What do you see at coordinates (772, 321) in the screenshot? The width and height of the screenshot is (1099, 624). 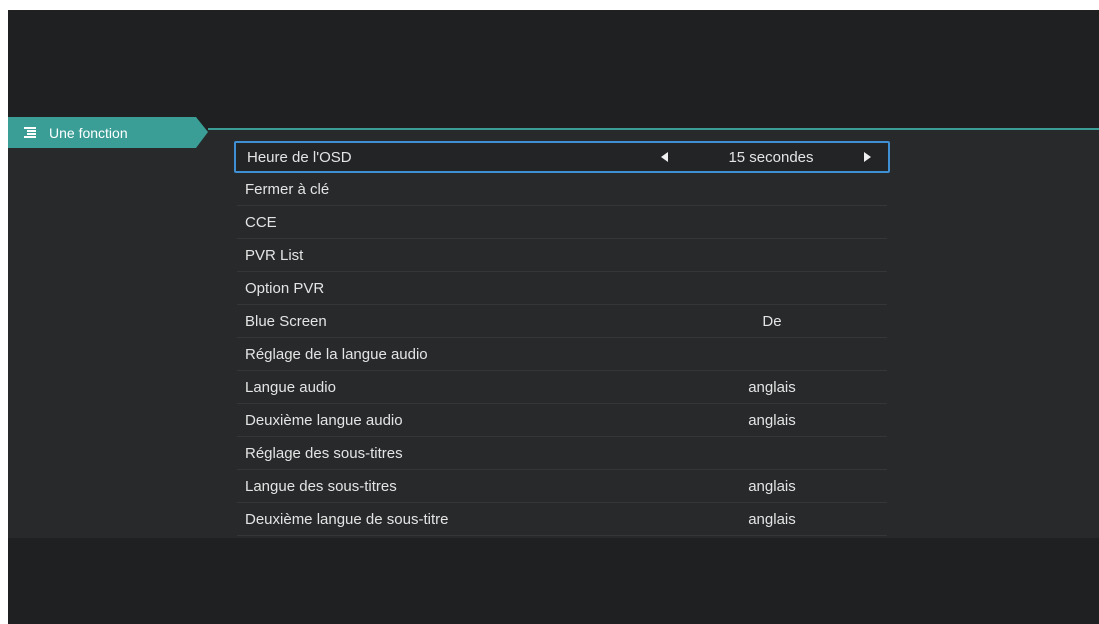 I see `menu-item-value: De` at bounding box center [772, 321].